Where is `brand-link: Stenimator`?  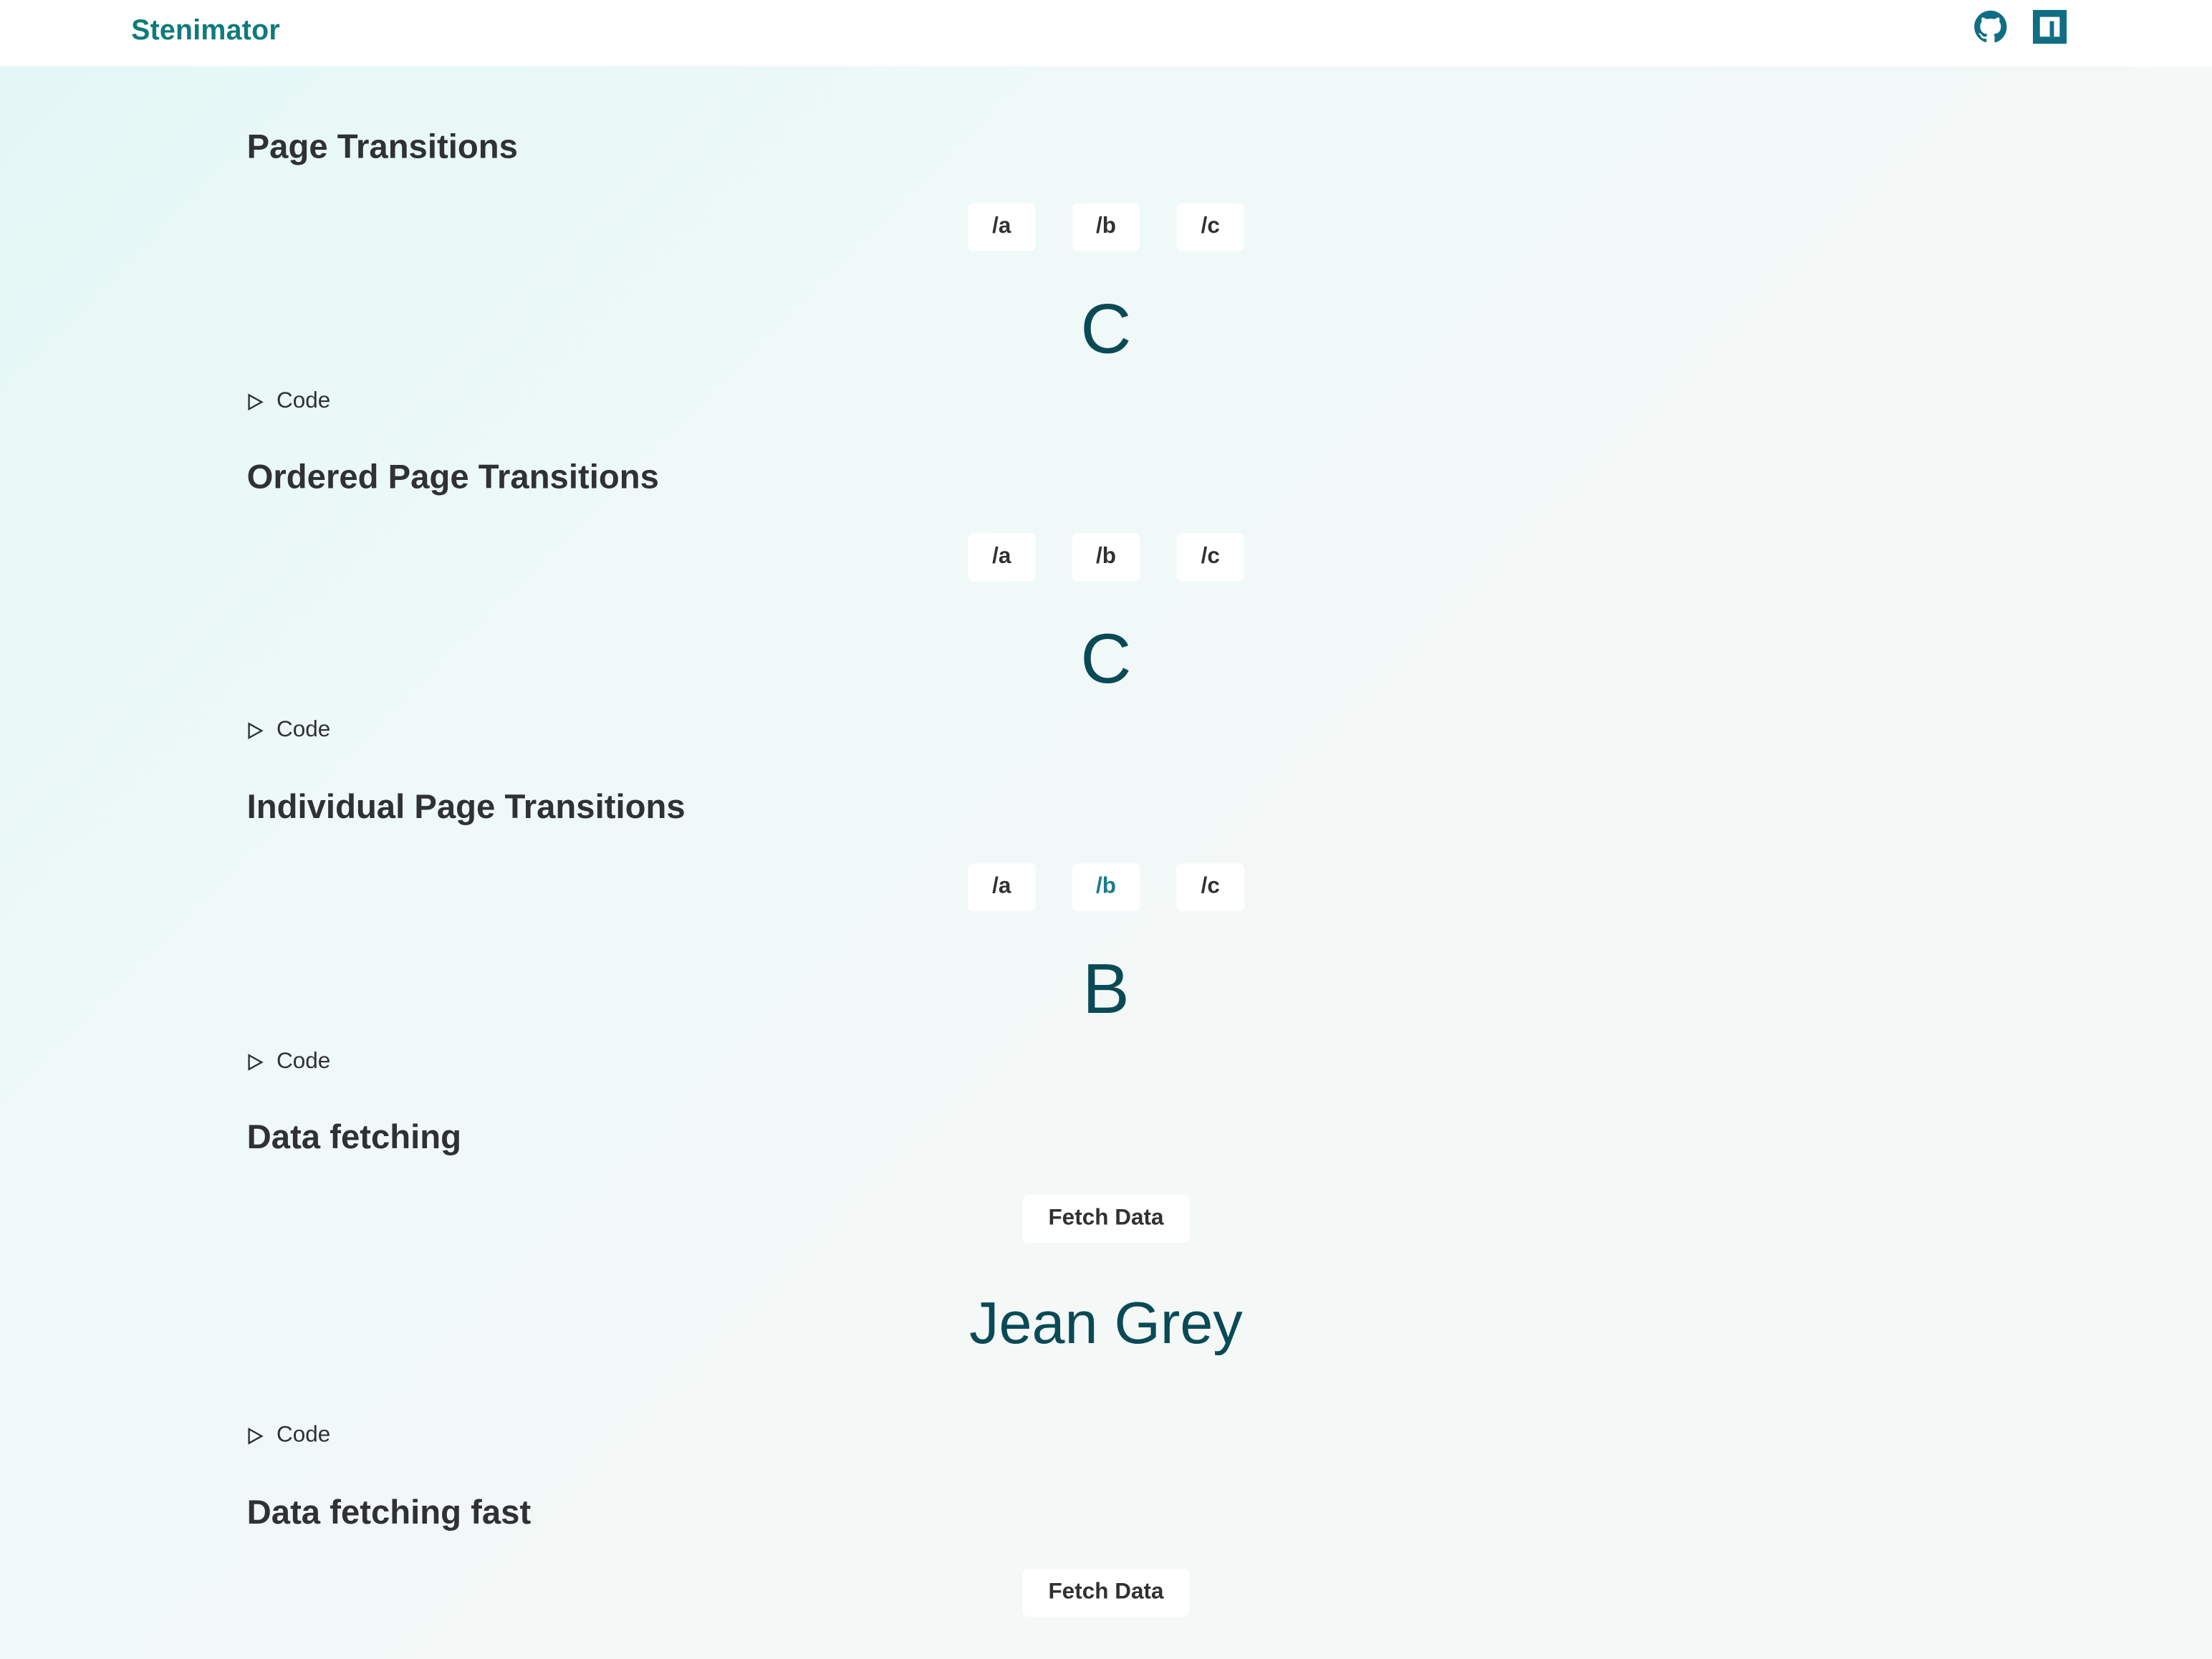 brand-link: Stenimator is located at coordinates (205, 32).